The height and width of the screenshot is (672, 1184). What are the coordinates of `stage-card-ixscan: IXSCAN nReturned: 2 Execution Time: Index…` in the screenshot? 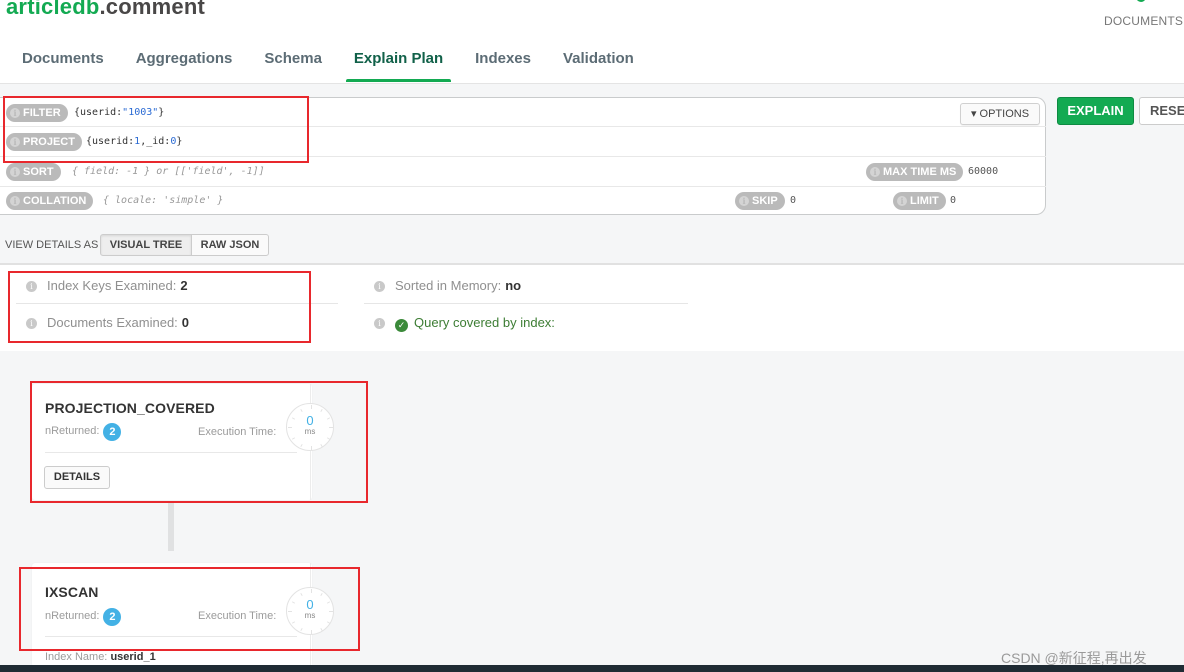 It's located at (172, 615).